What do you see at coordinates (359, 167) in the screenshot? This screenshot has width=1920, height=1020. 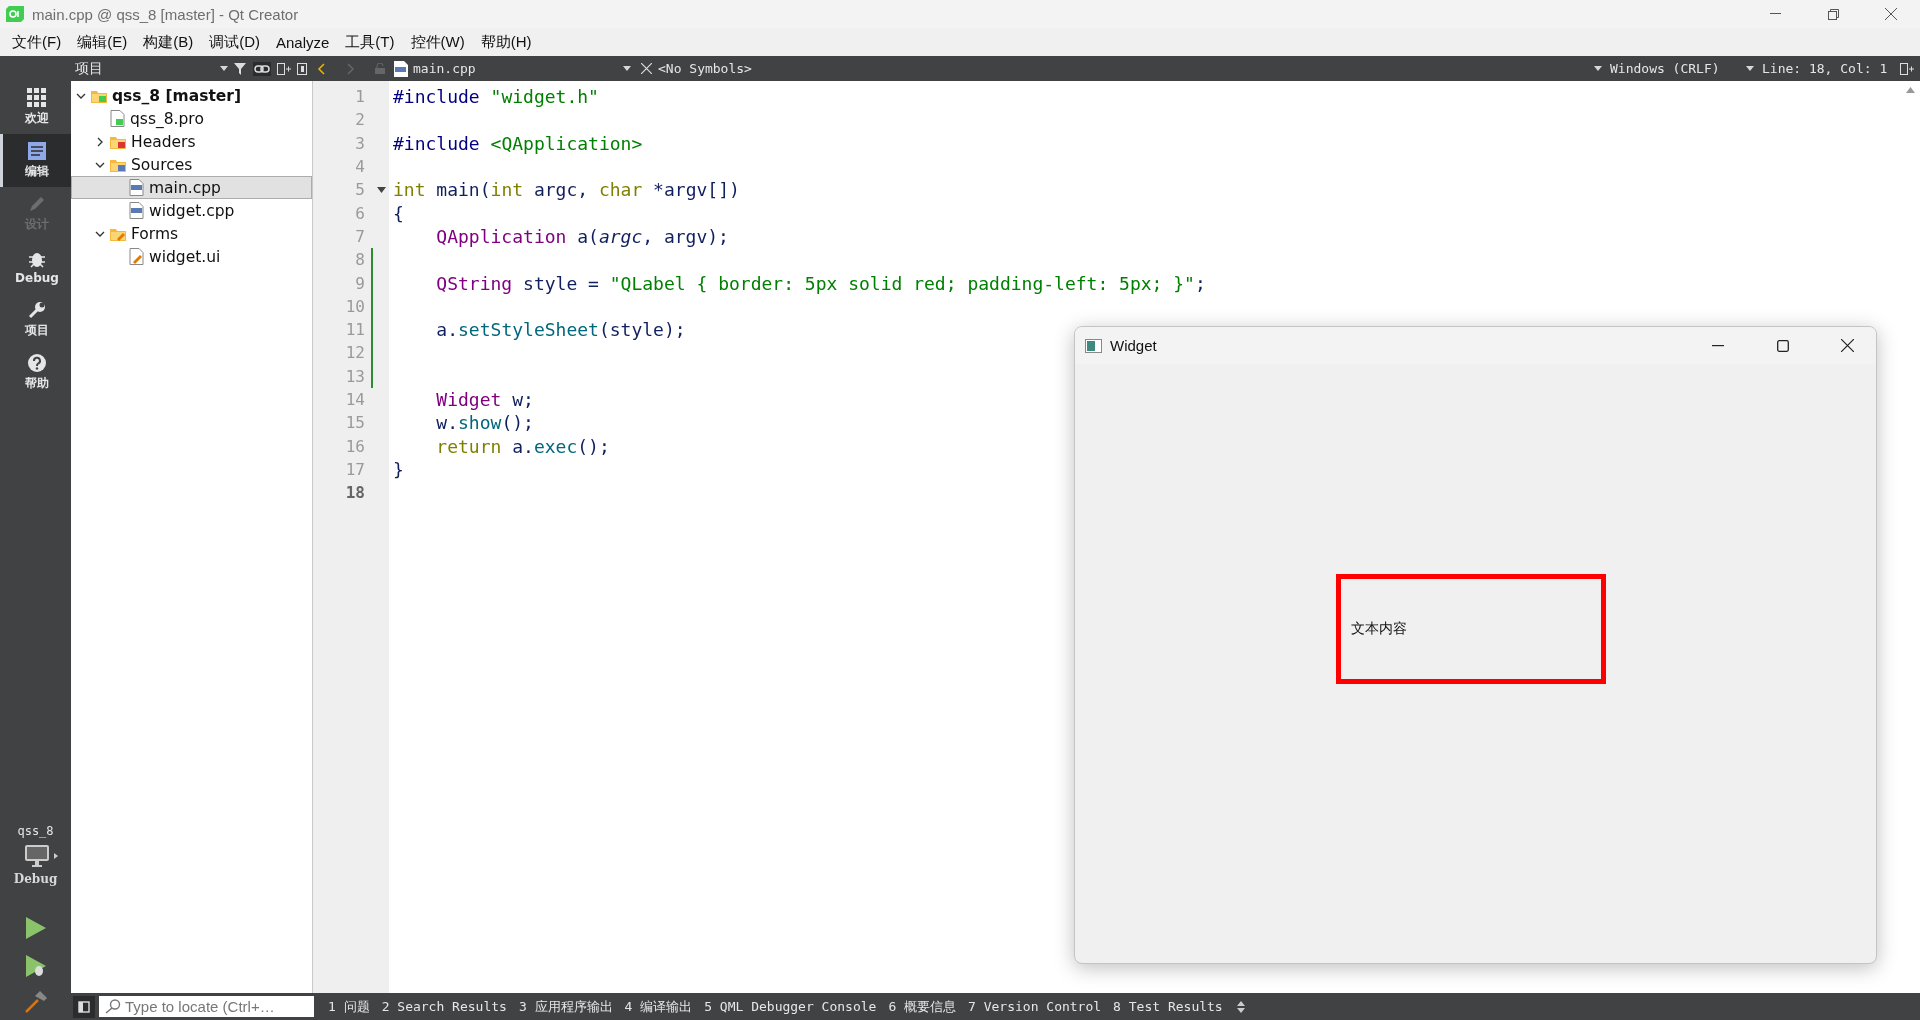 I see `line-number: 4` at bounding box center [359, 167].